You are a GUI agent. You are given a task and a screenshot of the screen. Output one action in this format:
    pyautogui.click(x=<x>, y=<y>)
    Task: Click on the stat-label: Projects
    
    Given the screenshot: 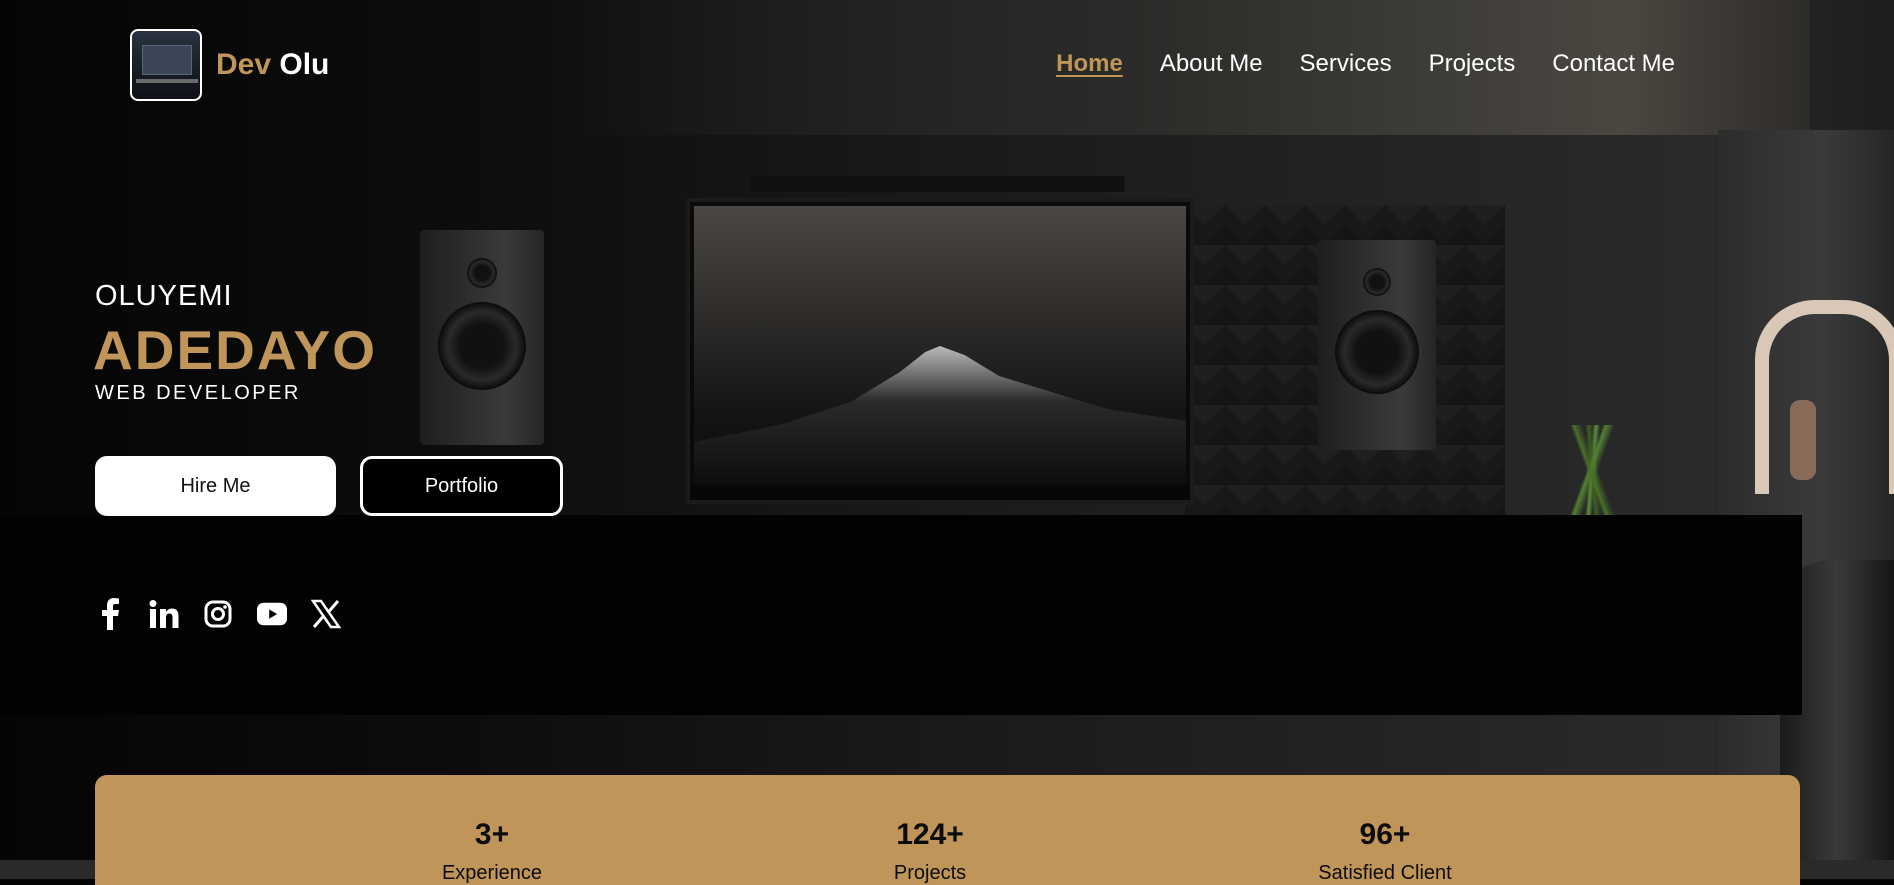 What is the action you would take?
    pyautogui.click(x=930, y=873)
    